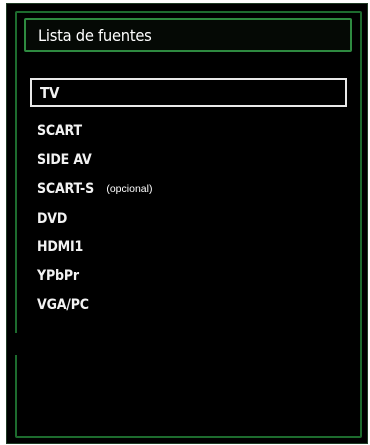 The height and width of the screenshot is (445, 370). What do you see at coordinates (188, 35) in the screenshot?
I see `panel-title-bar: Lista de fuentes` at bounding box center [188, 35].